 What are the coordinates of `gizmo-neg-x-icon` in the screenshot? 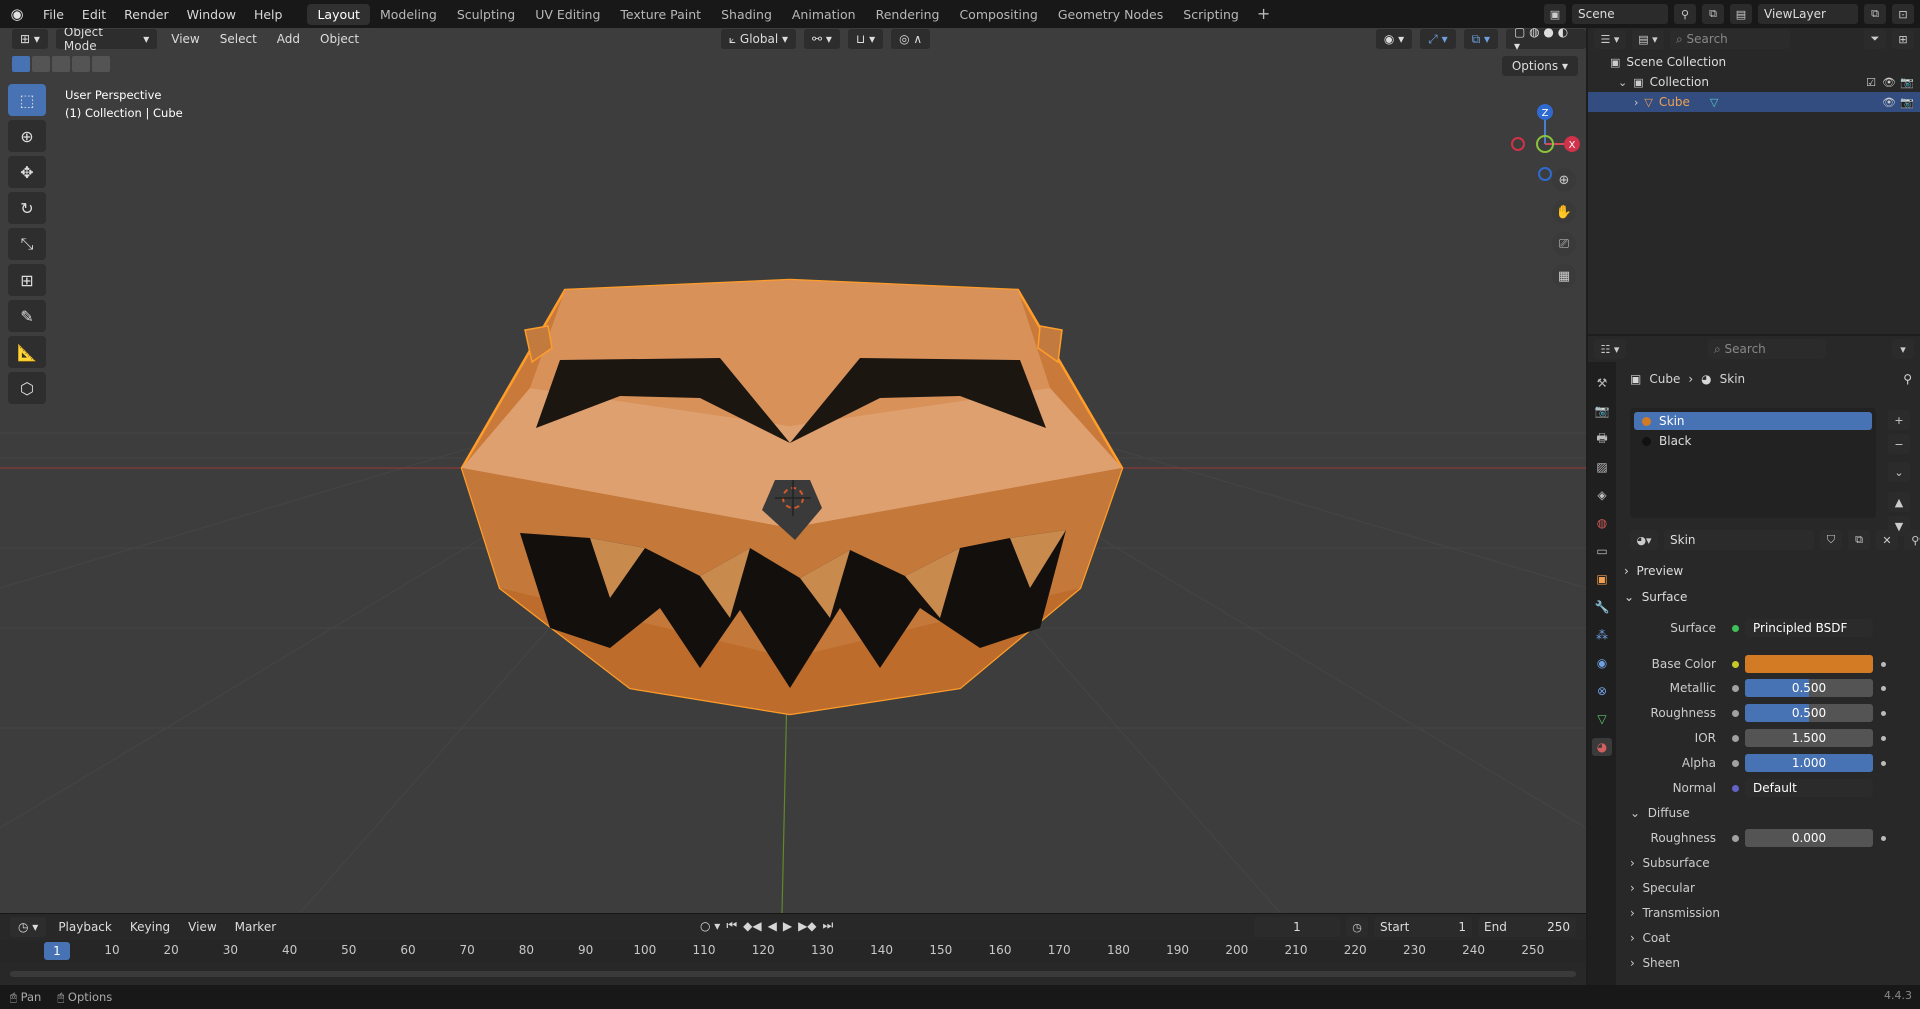 It's located at (1518, 144).